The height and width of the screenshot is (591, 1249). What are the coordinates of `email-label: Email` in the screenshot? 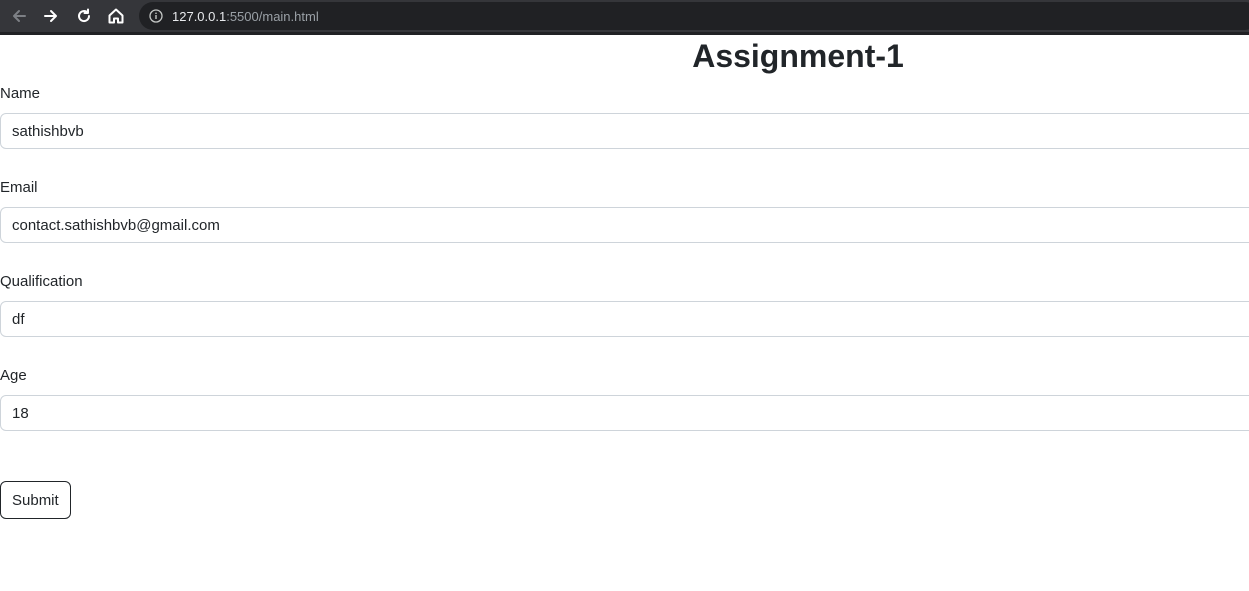 It's located at (19, 187).